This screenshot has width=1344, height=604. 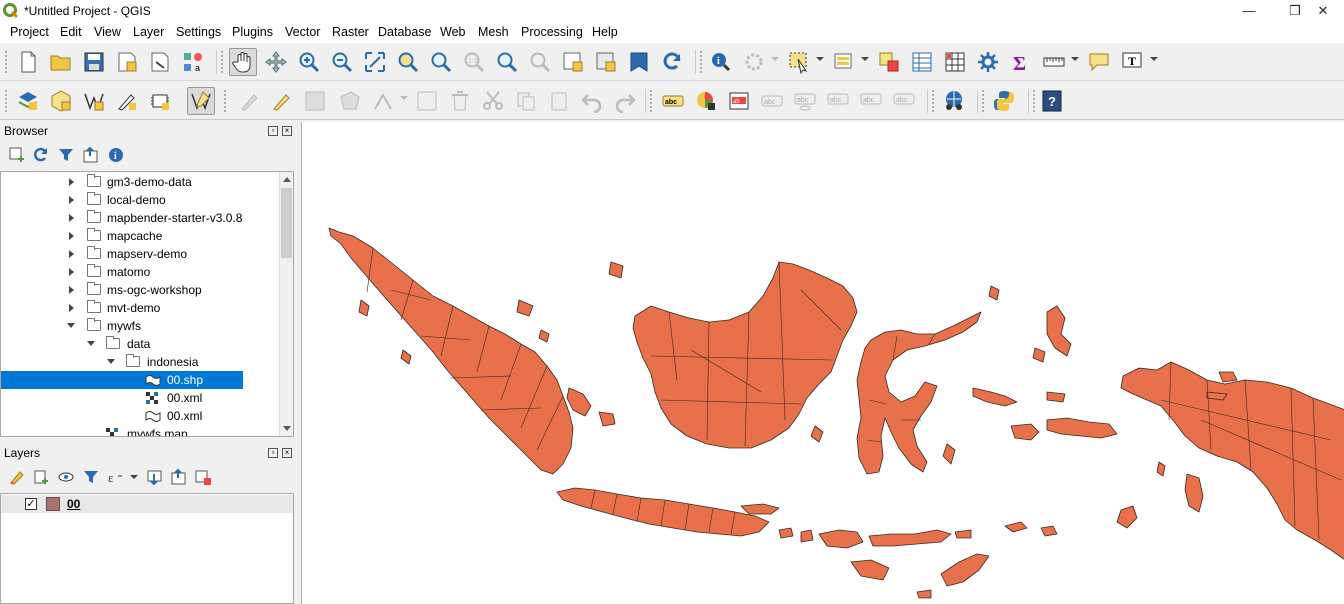 I want to click on diagram-icon, so click(x=706, y=101).